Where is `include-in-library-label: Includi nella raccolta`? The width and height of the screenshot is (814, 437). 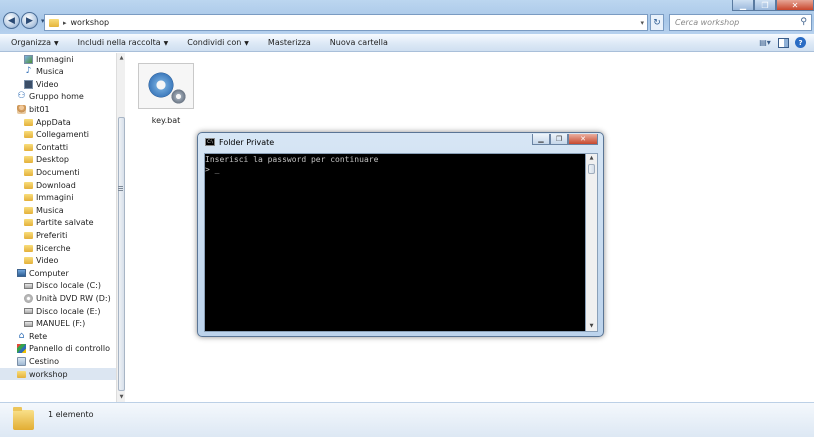
include-in-library-label: Includi nella raccolta is located at coordinates (119, 42).